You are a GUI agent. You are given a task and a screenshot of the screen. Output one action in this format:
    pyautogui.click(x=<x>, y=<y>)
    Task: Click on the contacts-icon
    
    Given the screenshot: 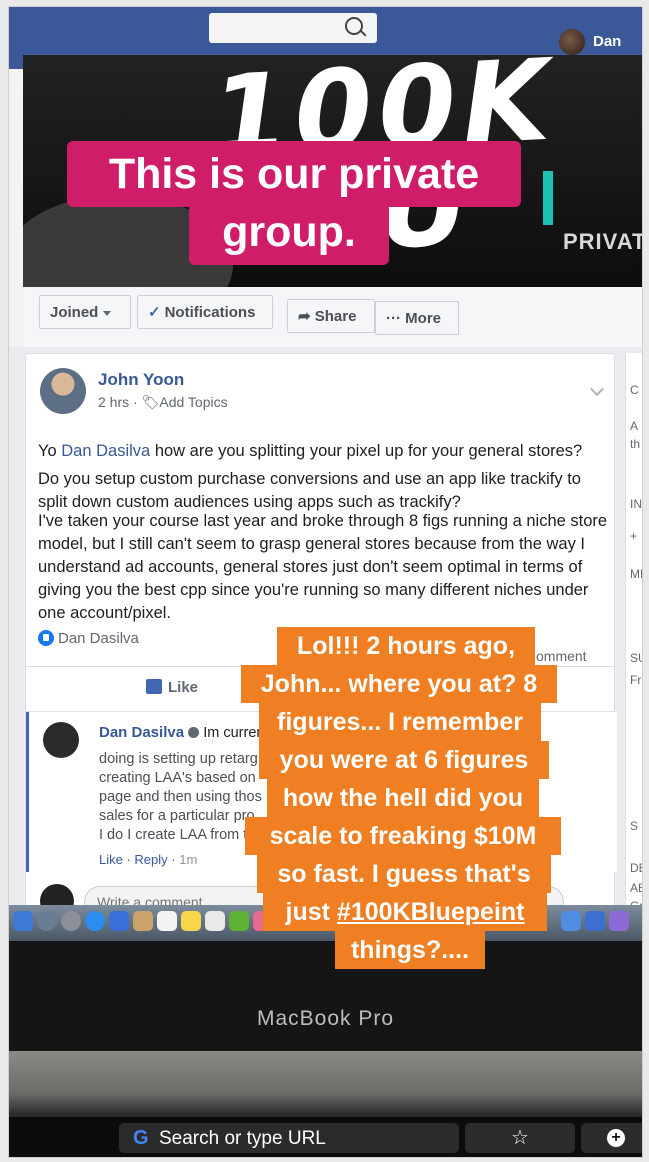 What is the action you would take?
    pyautogui.click(x=143, y=921)
    